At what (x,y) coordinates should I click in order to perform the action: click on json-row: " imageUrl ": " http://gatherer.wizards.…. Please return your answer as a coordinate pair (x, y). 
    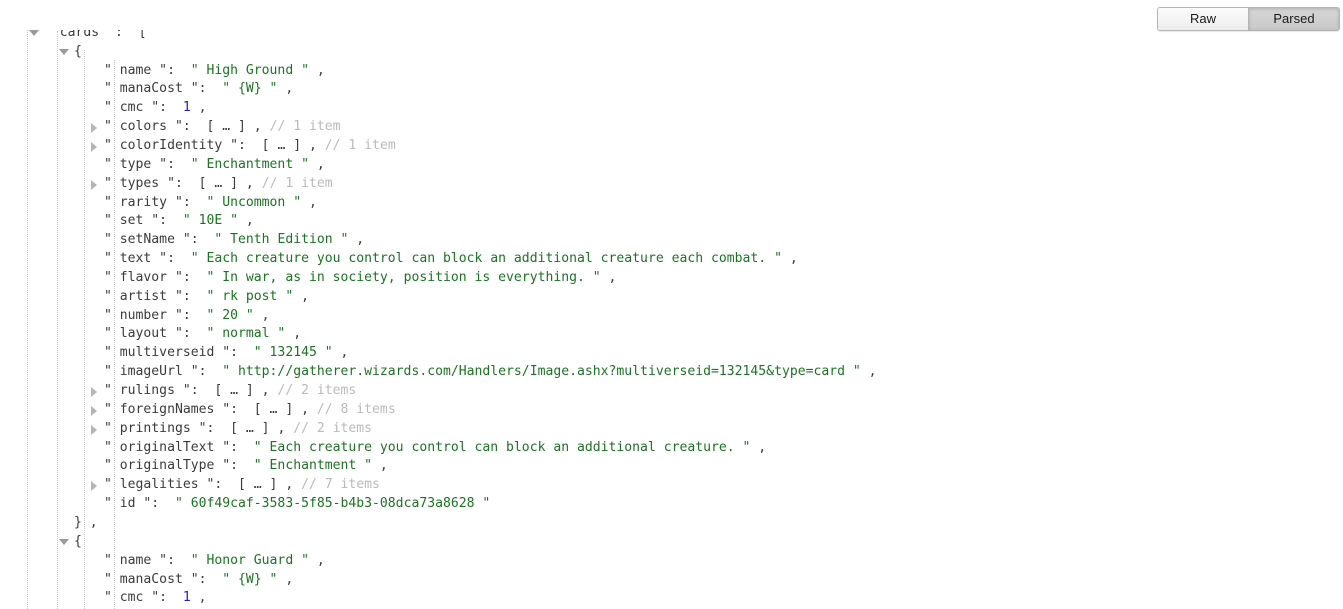
    Looking at the image, I should click on (671, 372).